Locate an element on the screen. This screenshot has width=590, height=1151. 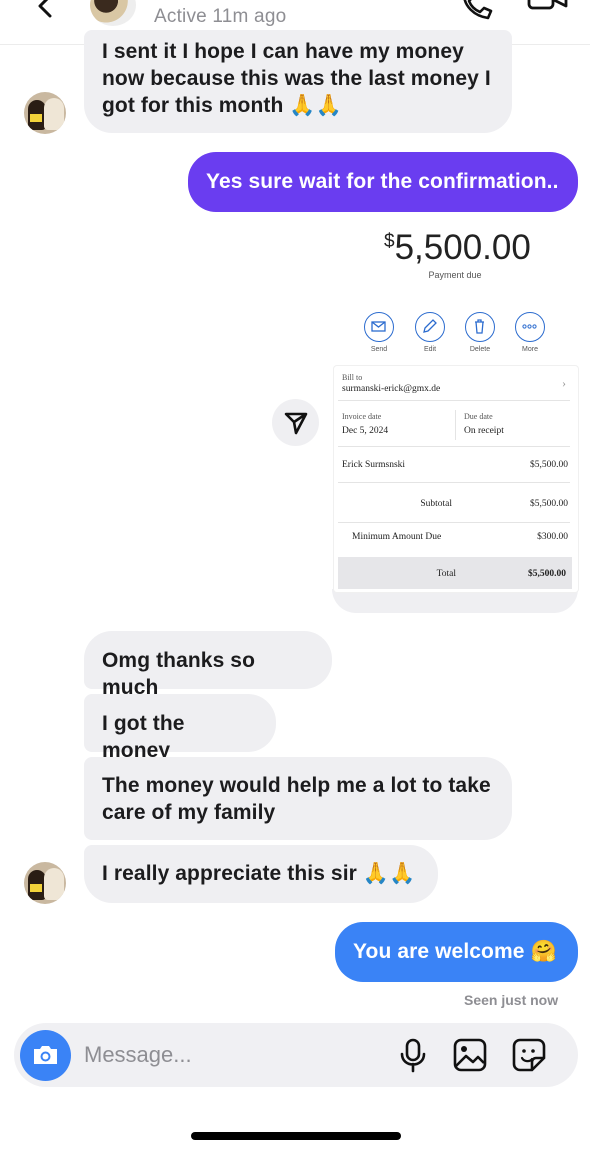
message-text: I sent it I hope I can have my money is located at coordinates (283, 51).